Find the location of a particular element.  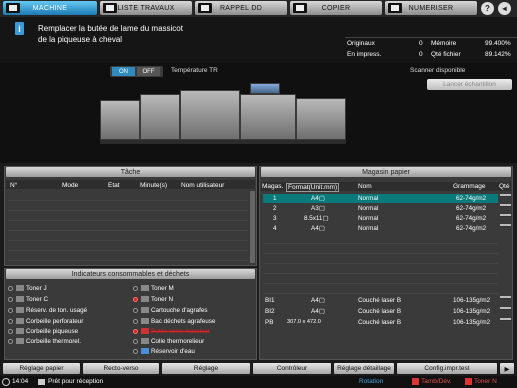

col-tray: Magas. is located at coordinates (273, 186).